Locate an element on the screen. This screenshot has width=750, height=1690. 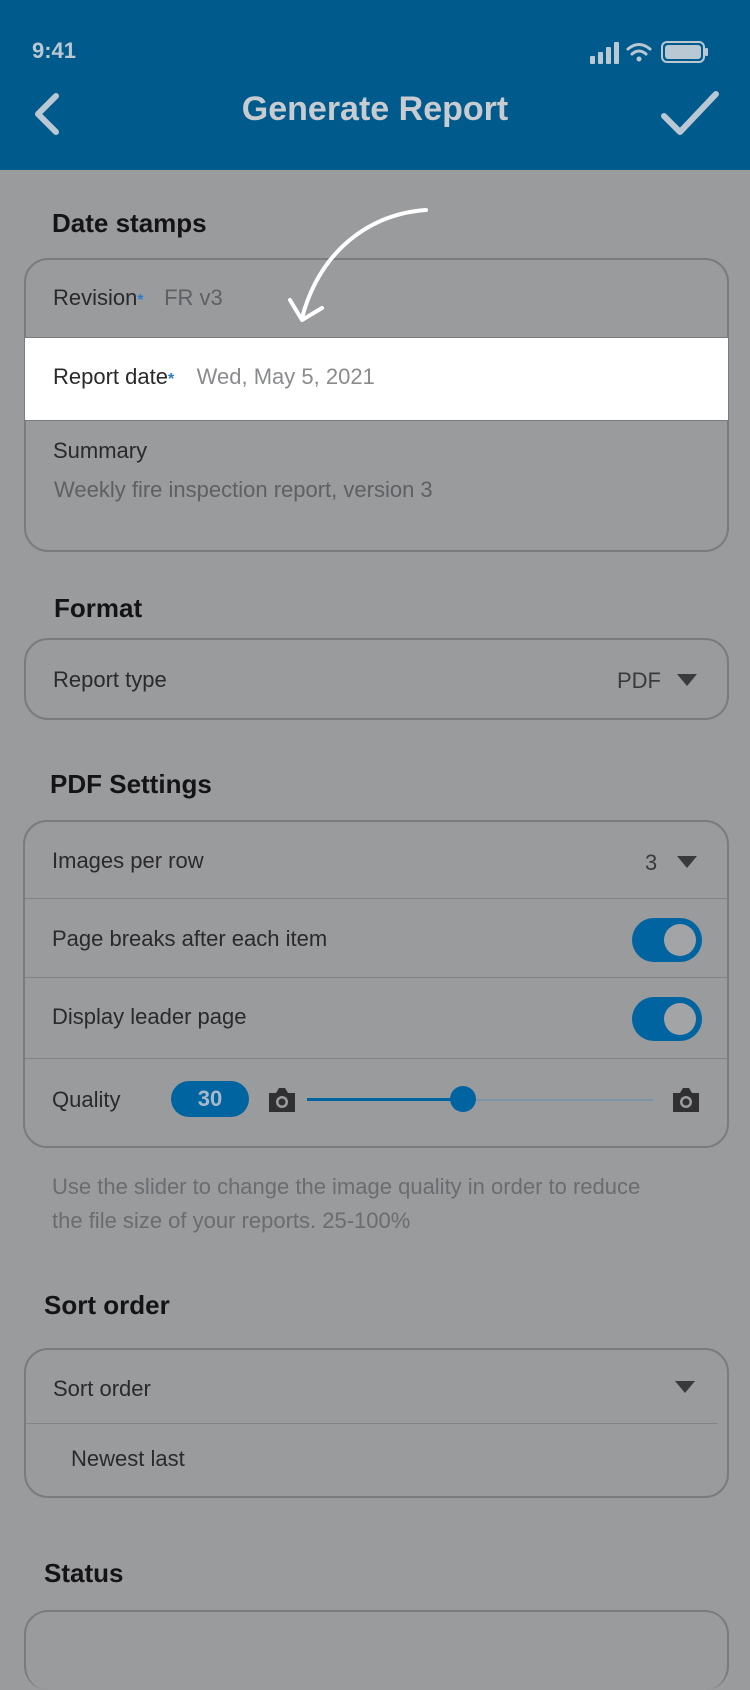
quality-slider-thumb is located at coordinates (463, 1099).